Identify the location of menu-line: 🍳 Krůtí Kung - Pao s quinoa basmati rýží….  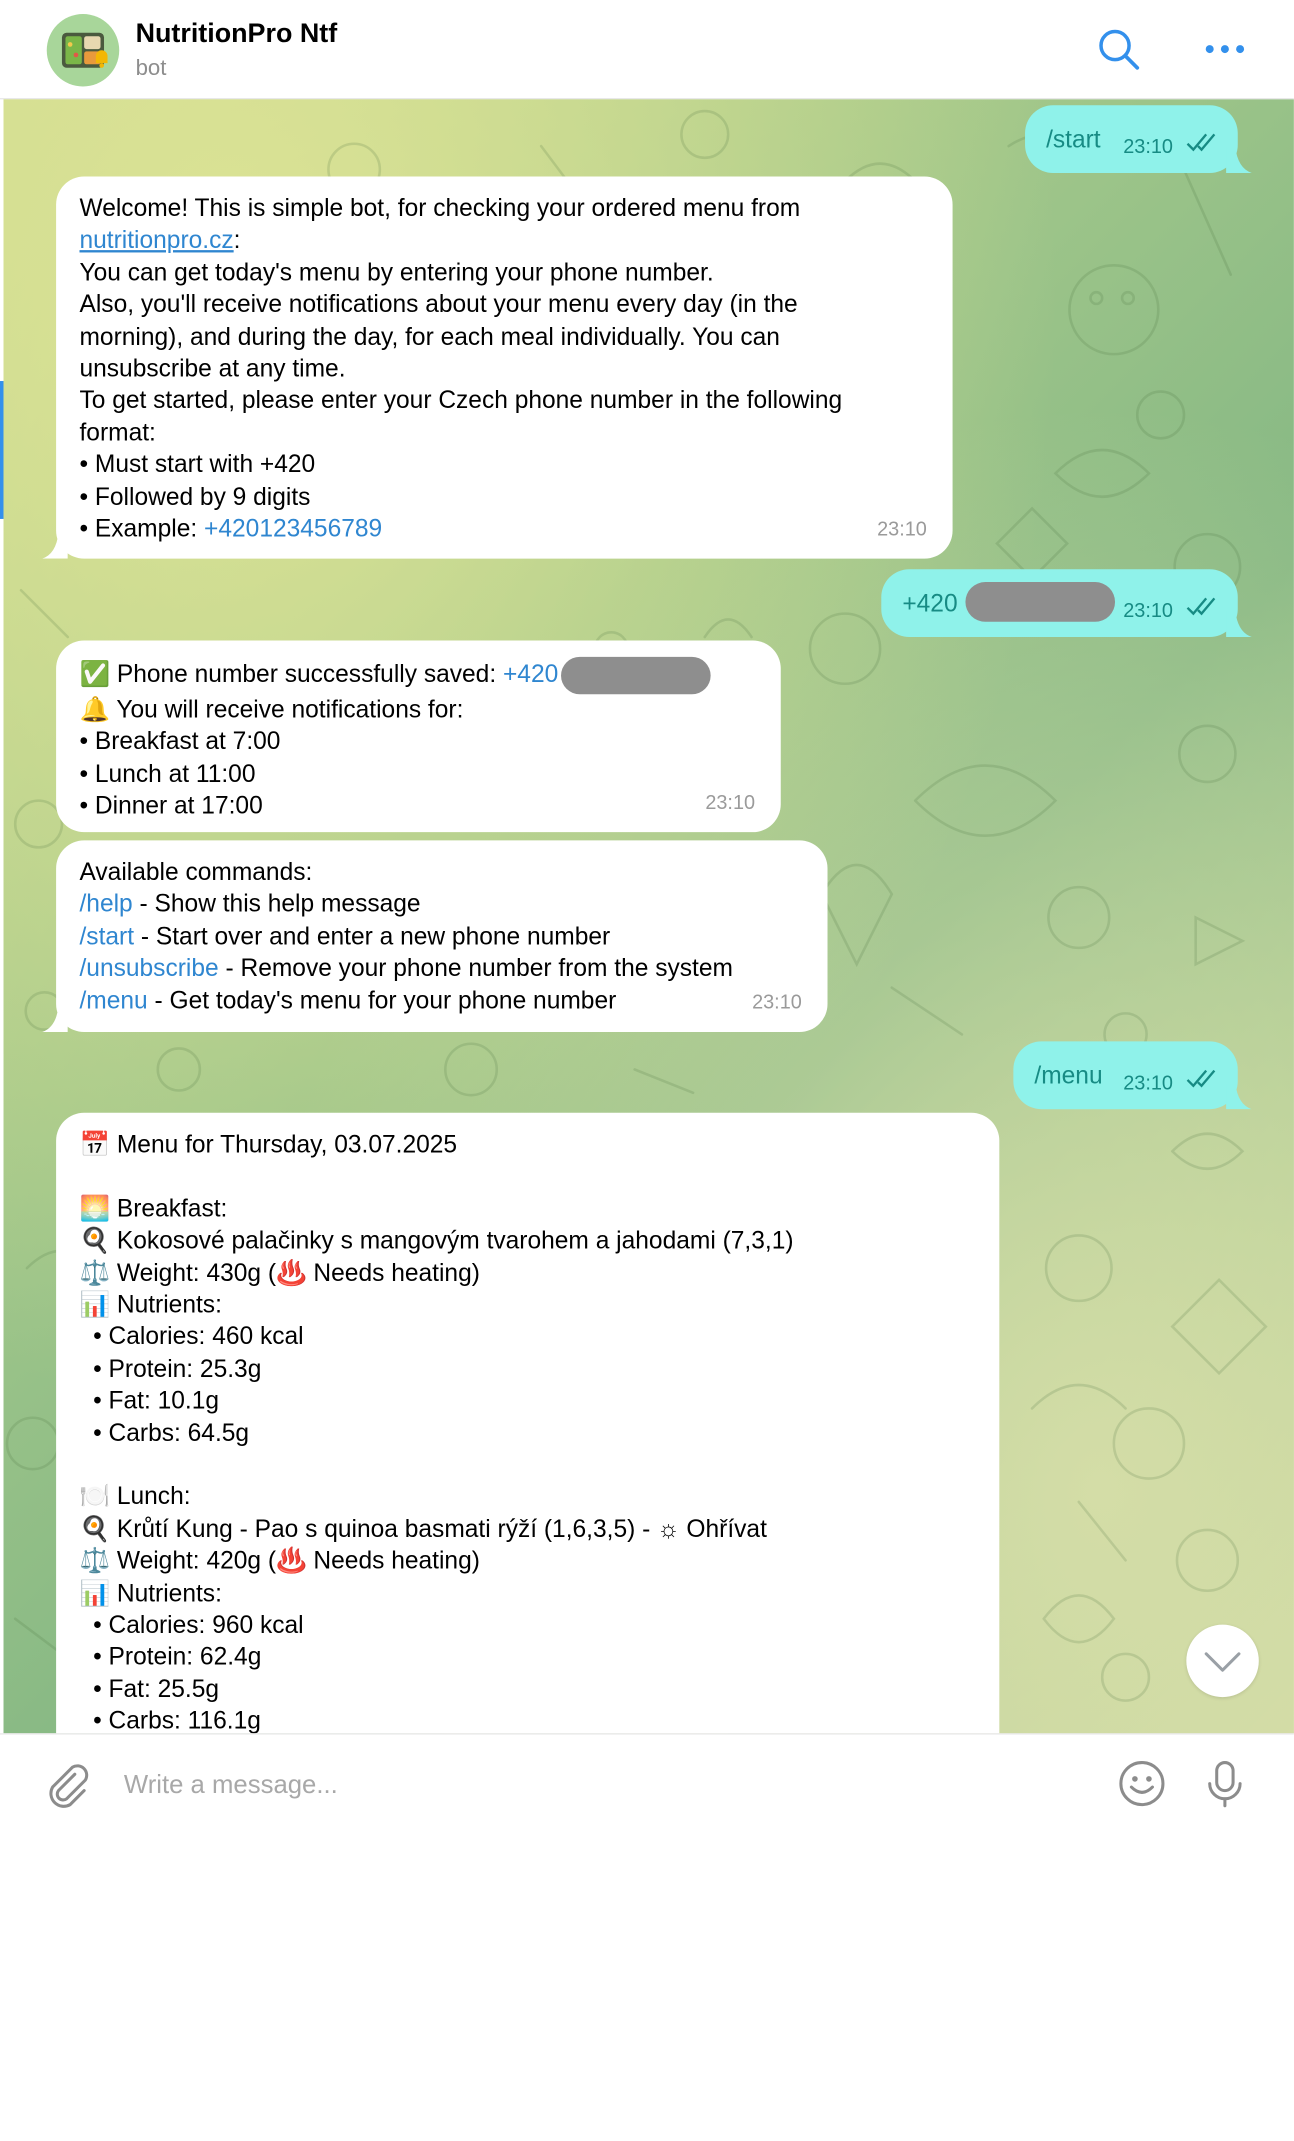
(423, 1529).